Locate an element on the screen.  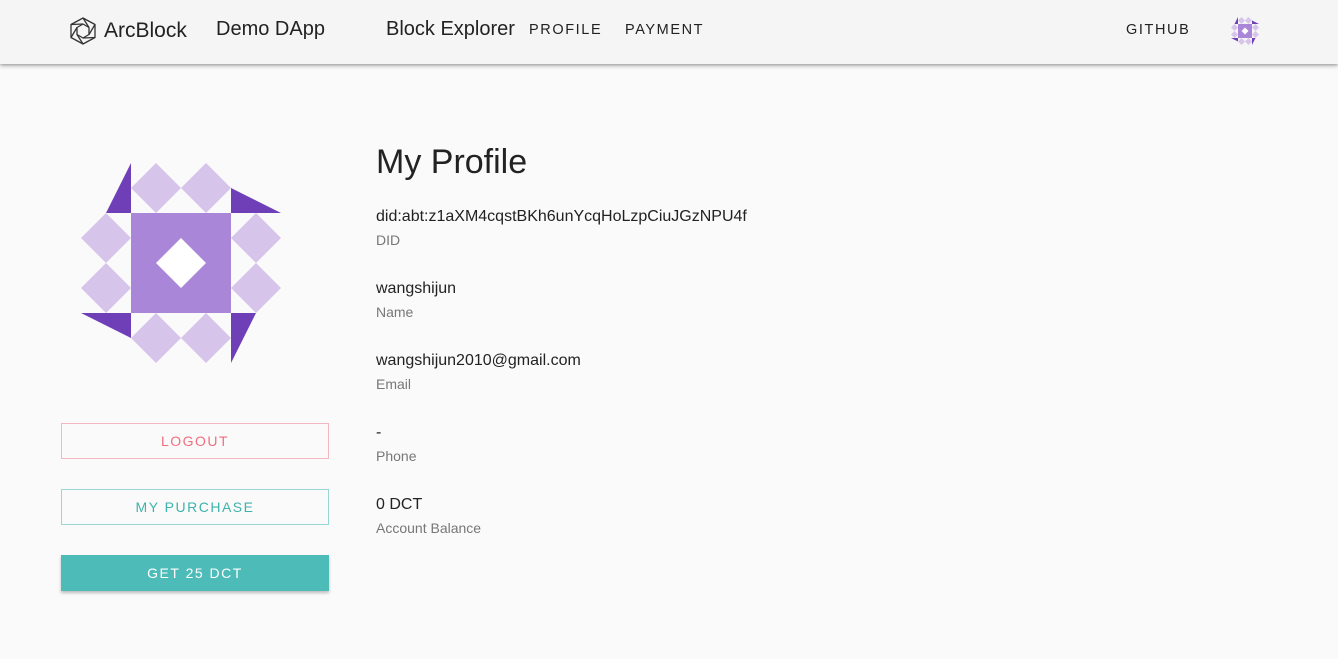
balance-field: 0 DCT Account Balance is located at coordinates (428, 516).